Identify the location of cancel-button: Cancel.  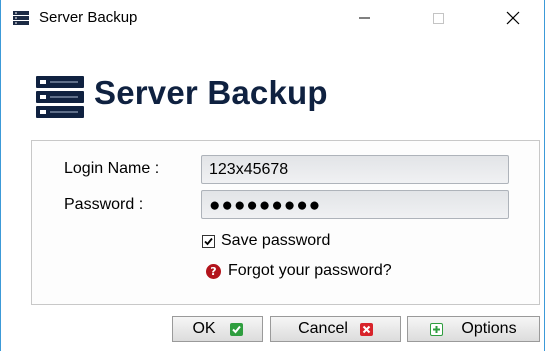
(335, 329).